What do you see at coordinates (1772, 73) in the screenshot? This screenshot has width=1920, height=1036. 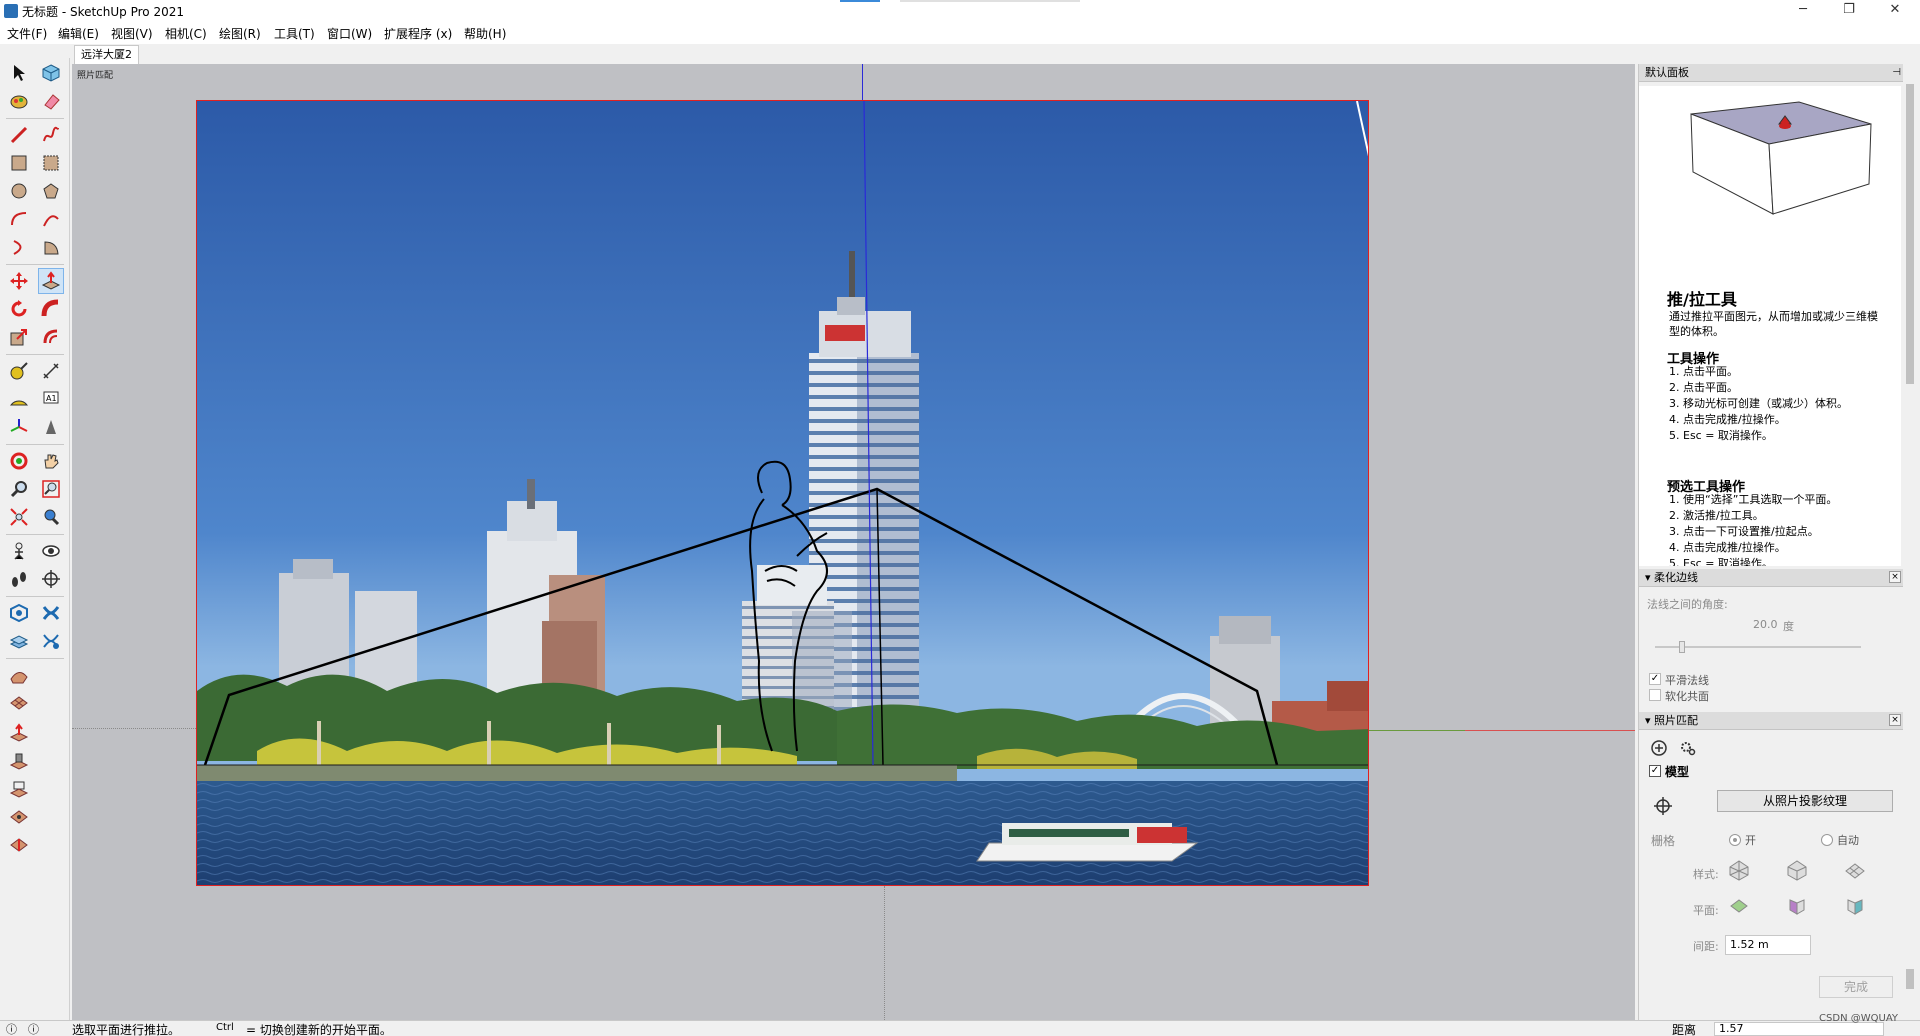 I see `default-tray-header: 默认面板 ⊣` at bounding box center [1772, 73].